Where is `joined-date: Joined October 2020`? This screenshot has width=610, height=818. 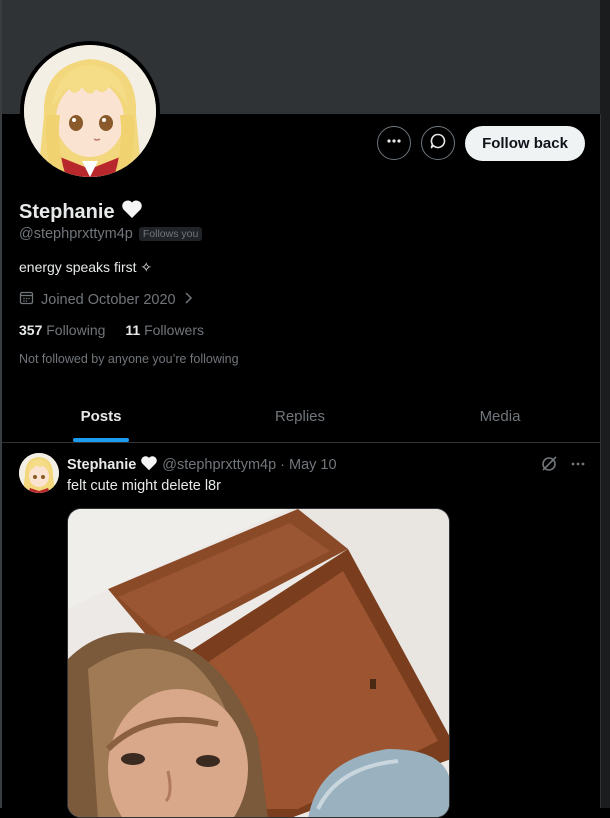 joined-date: Joined October 2020 is located at coordinates (108, 299).